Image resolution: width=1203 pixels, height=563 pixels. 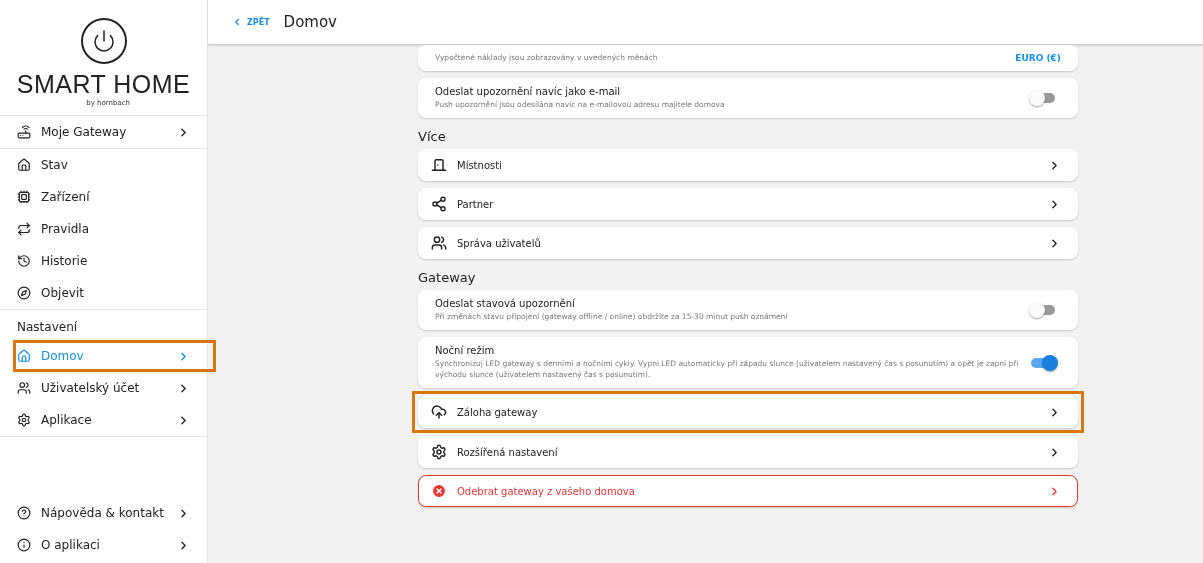 What do you see at coordinates (439, 491) in the screenshot?
I see `error-icon` at bounding box center [439, 491].